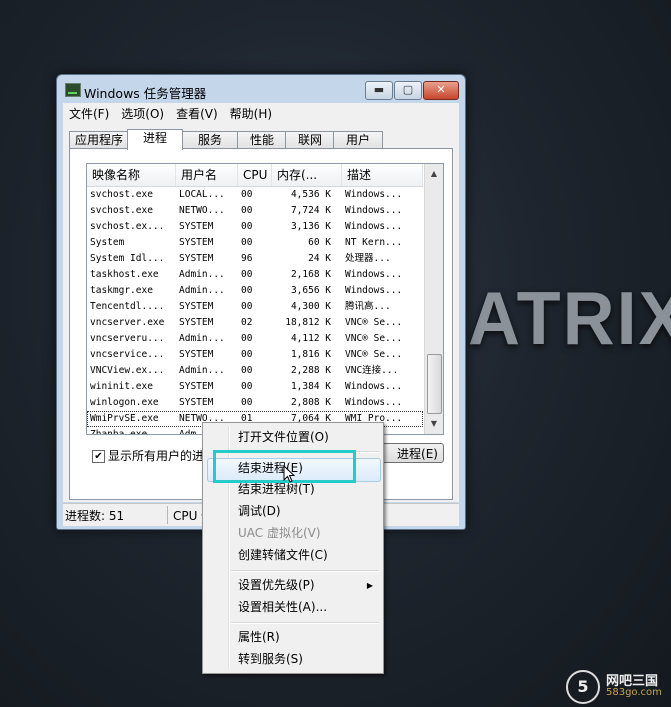  I want to click on menu-item-go-to-service: 转到服务(S), so click(270, 659).